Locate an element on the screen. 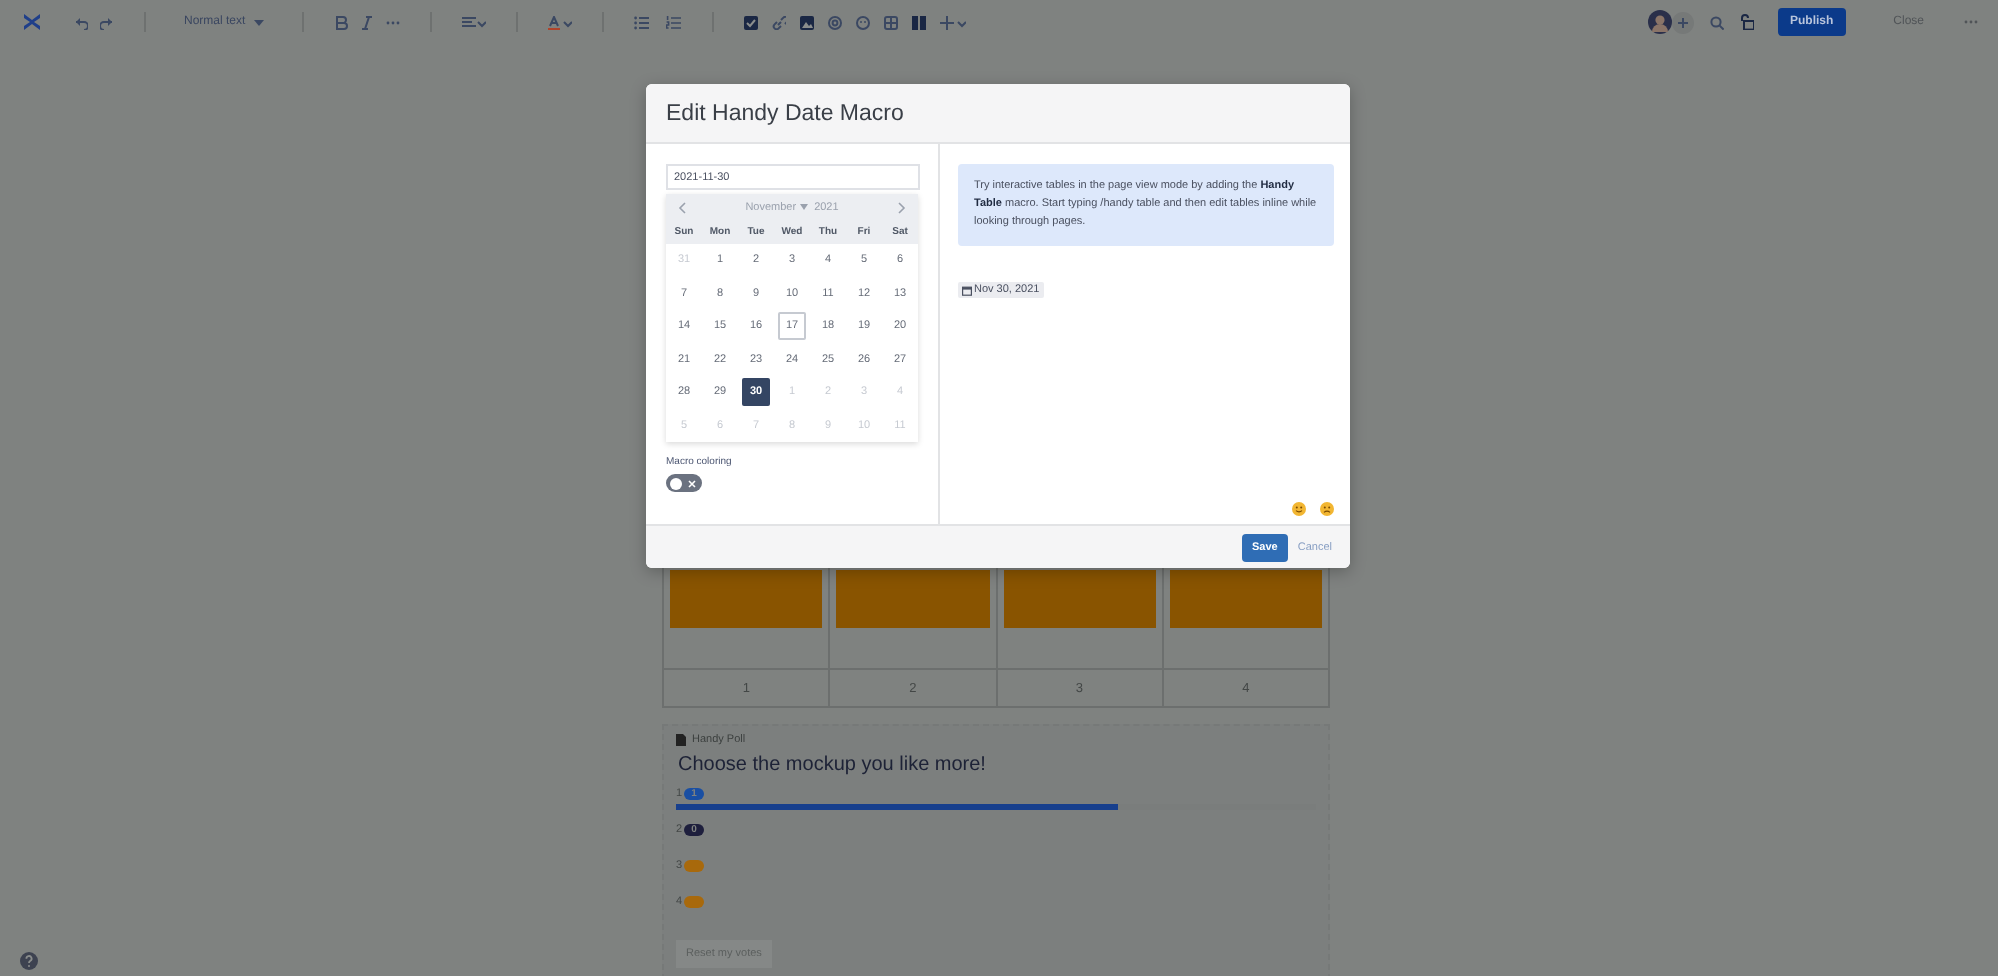 This screenshot has height=976, width=1998. app-logo-icon is located at coordinates (32, 22).